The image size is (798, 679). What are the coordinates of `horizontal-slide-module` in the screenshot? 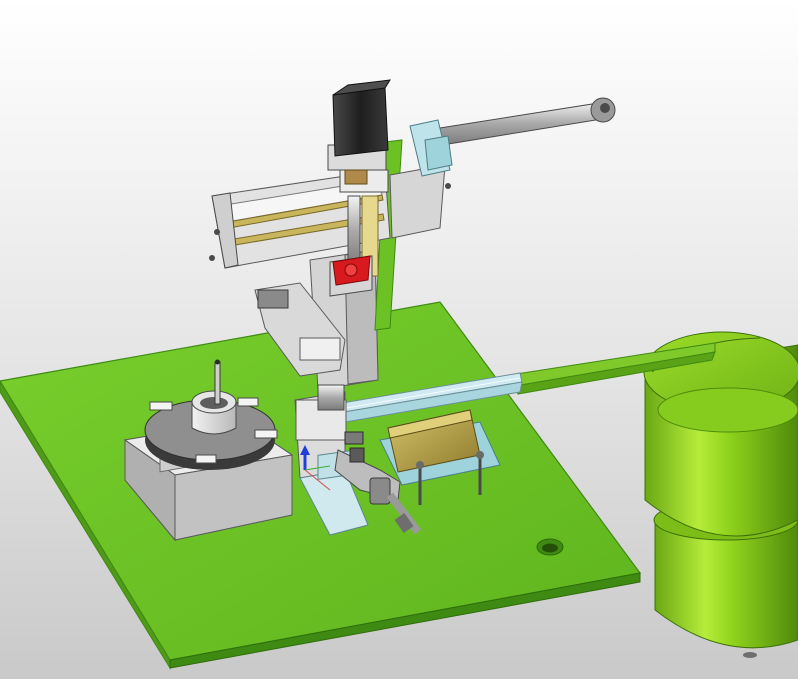 It's located at (330, 216).